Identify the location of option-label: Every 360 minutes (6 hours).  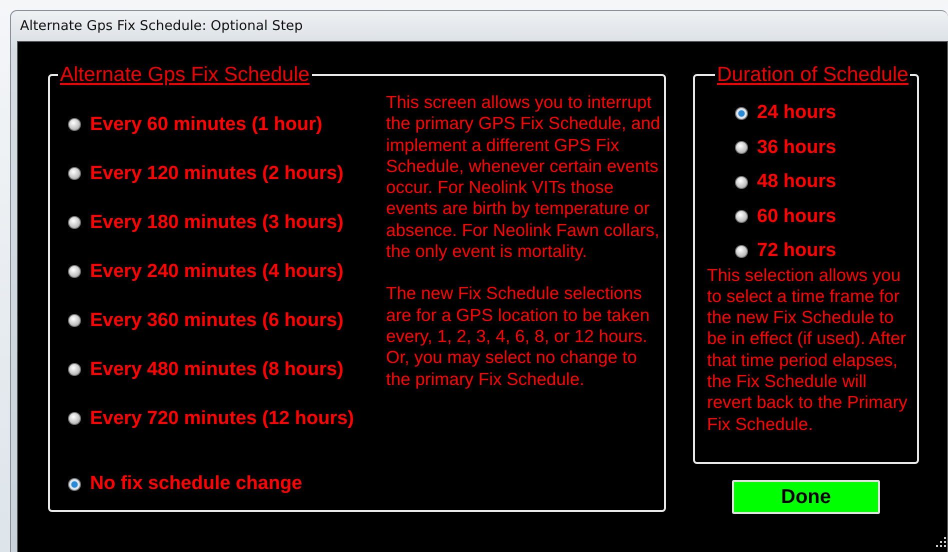
(217, 321).